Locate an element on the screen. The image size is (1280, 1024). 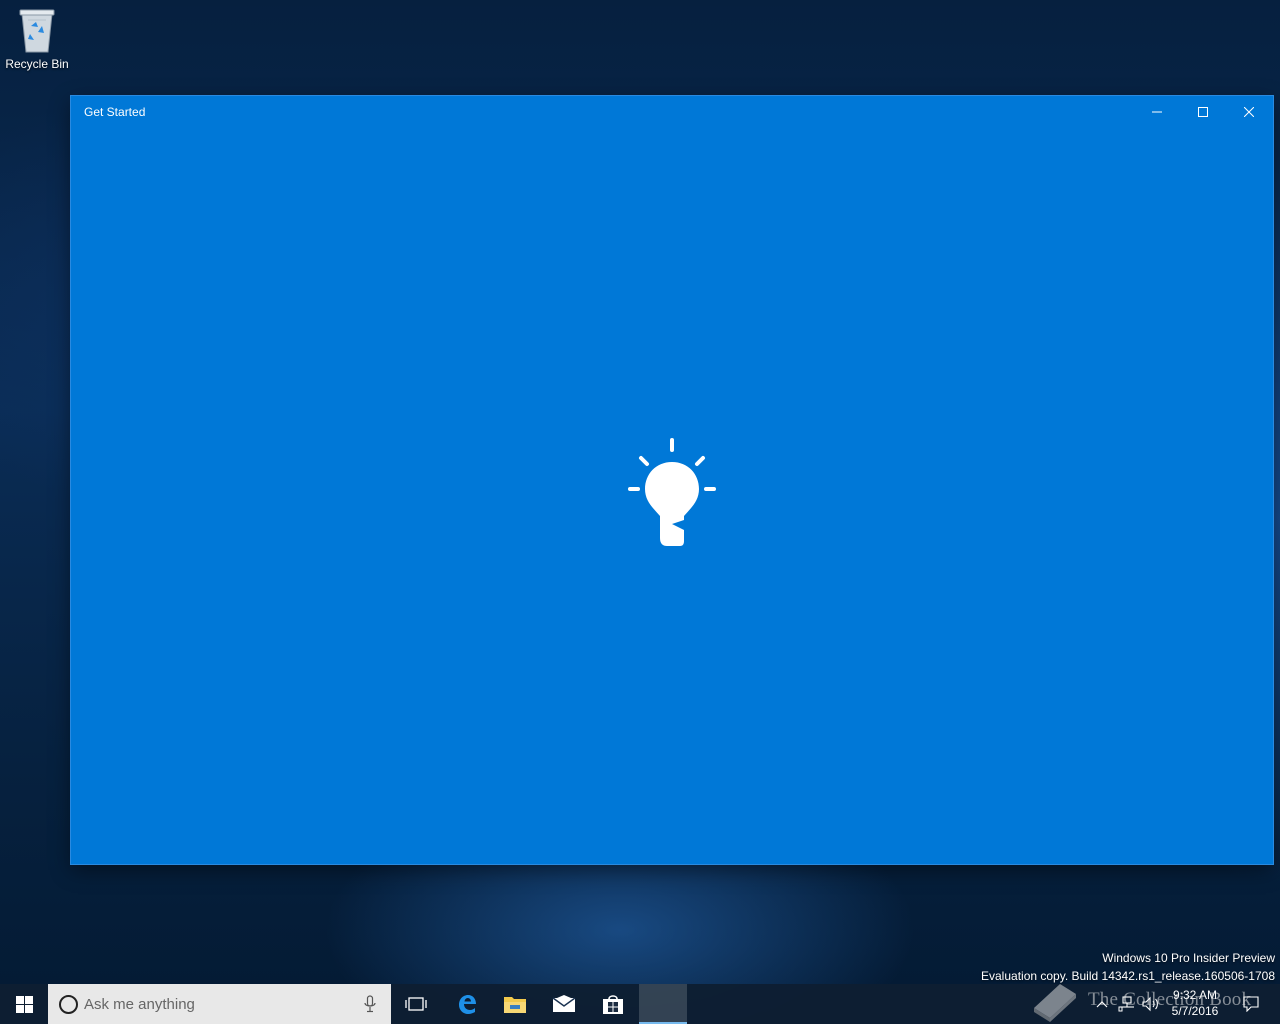
mail-icon is located at coordinates (564, 1003).